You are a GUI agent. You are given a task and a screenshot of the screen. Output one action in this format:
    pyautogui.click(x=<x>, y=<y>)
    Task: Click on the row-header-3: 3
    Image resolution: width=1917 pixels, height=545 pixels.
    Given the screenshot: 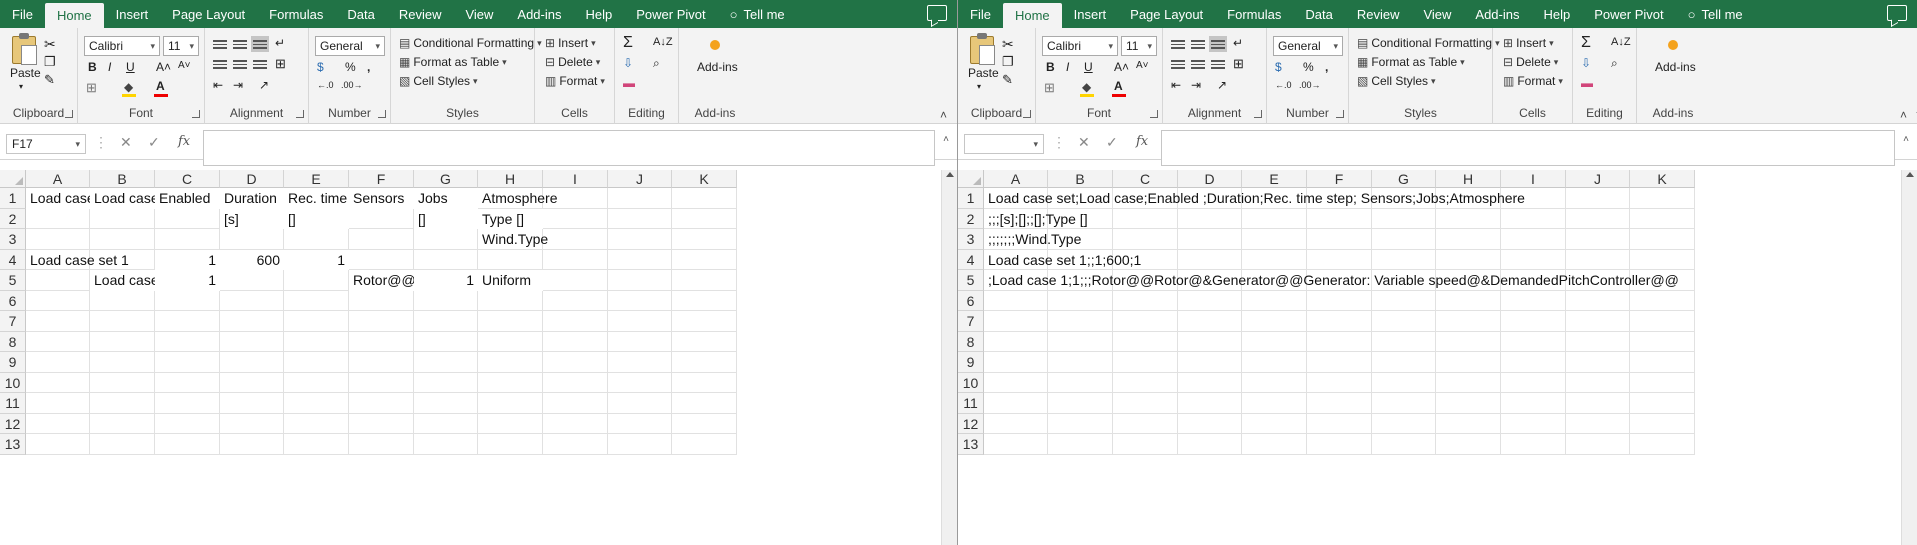 What is the action you would take?
    pyautogui.click(x=13, y=239)
    